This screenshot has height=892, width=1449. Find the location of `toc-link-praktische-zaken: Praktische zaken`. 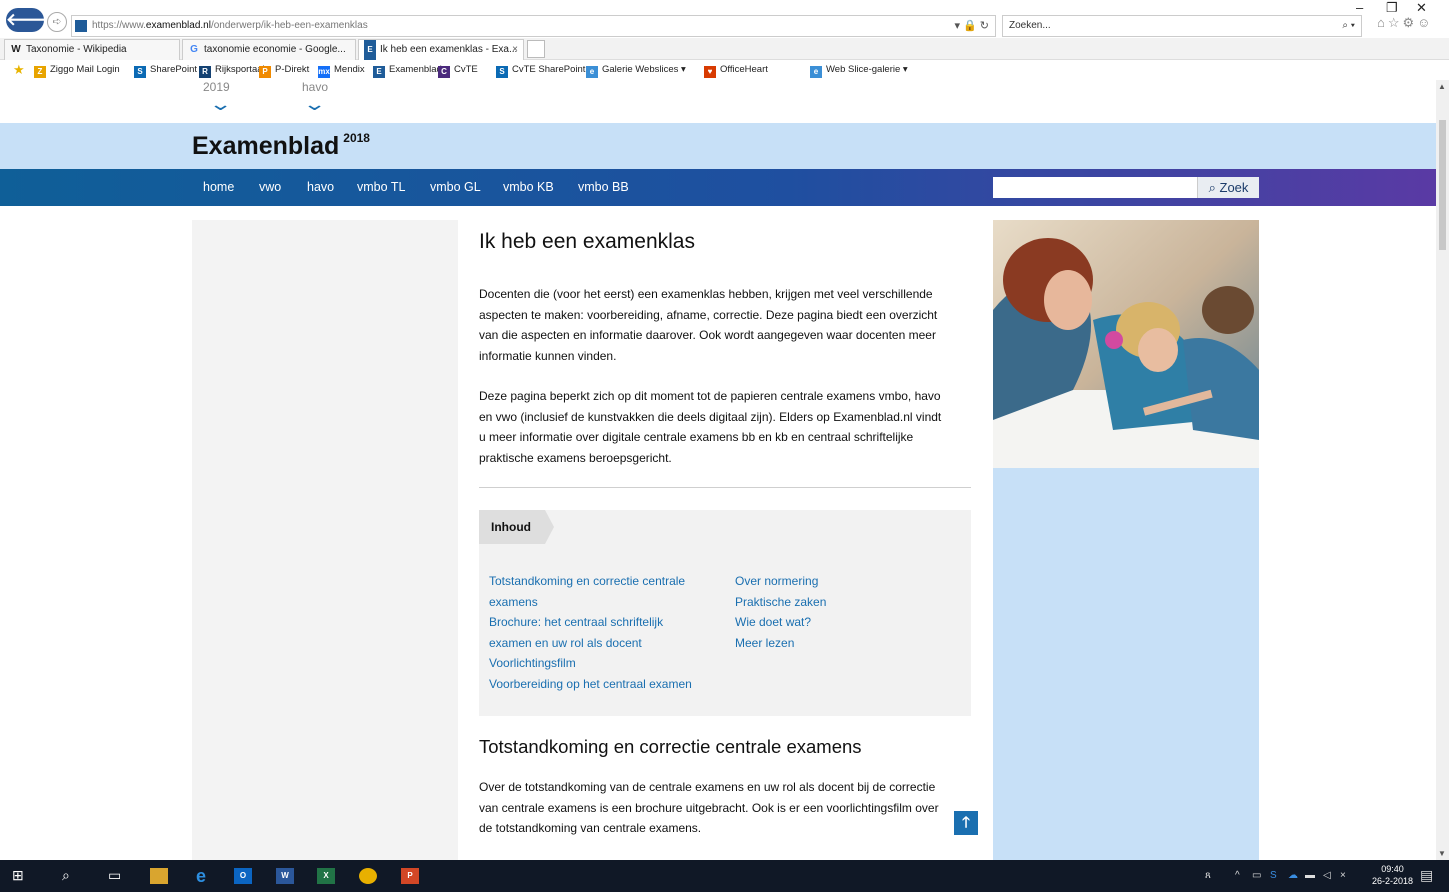

toc-link-praktische-zaken: Praktische zaken is located at coordinates (780, 602).